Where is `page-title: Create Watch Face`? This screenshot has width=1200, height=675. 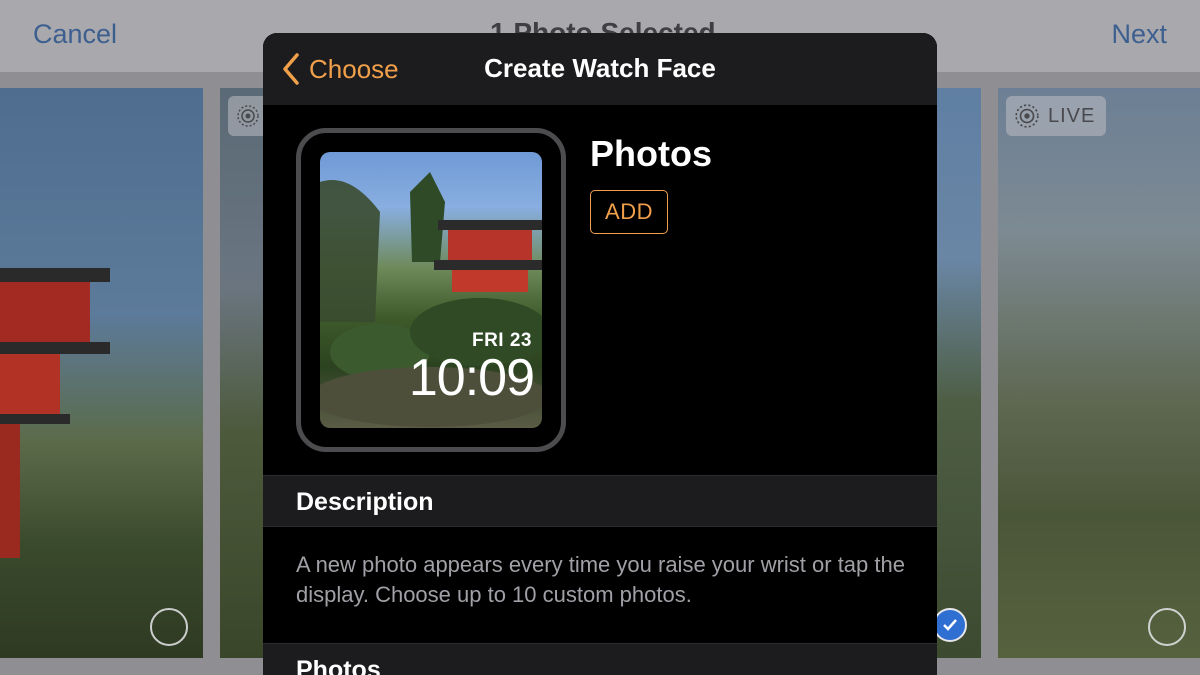
page-title: Create Watch Face is located at coordinates (600, 68).